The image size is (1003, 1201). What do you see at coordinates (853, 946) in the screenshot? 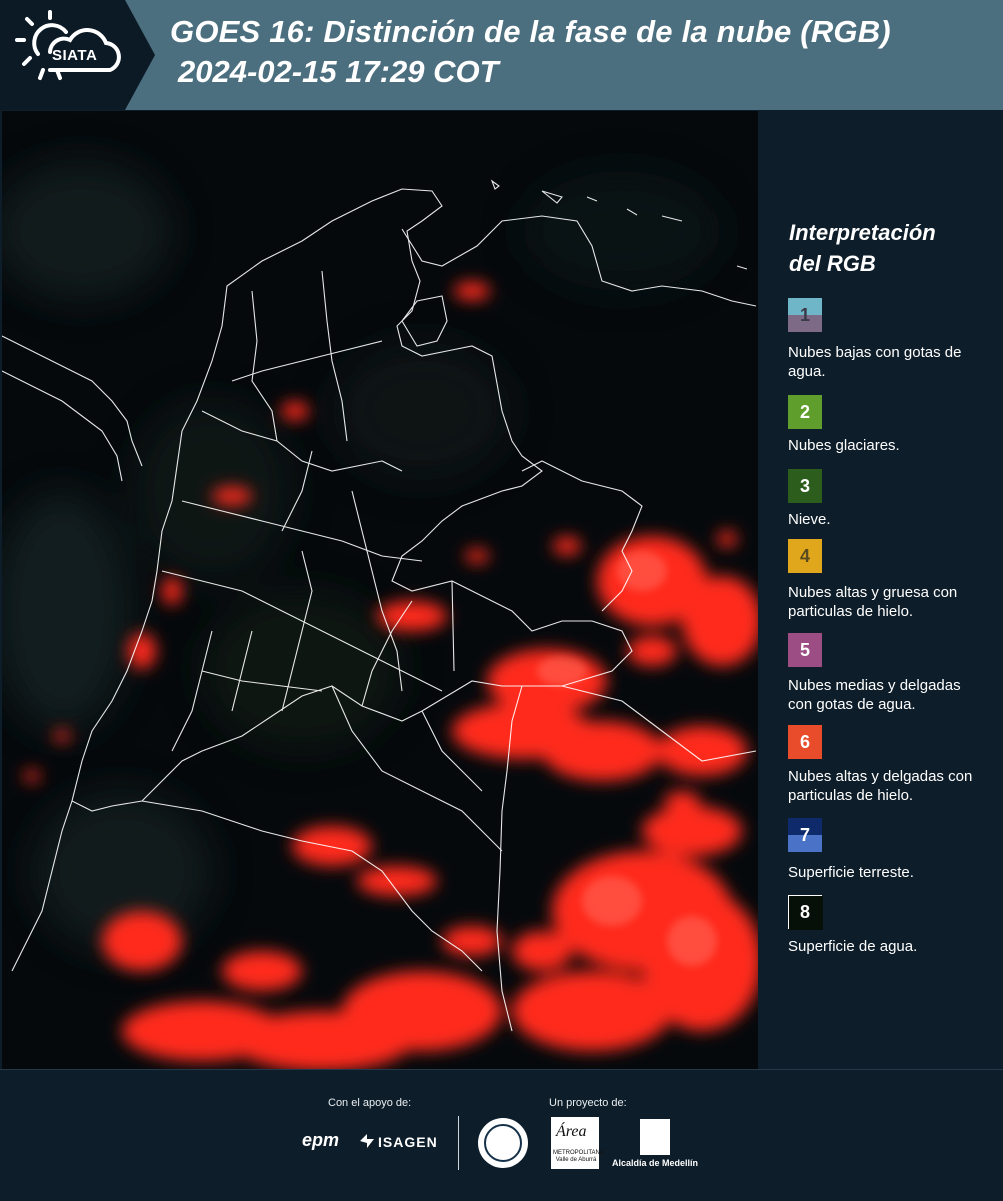
I see `legend-label-8: Superficie de agua.` at bounding box center [853, 946].